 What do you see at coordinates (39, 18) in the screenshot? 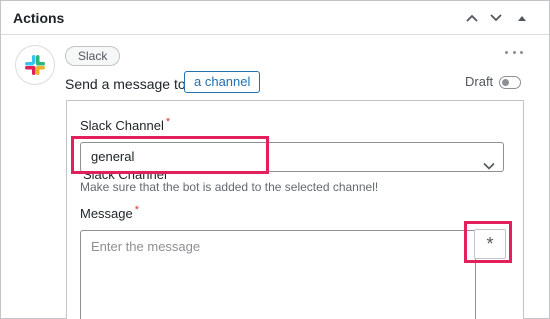
I see `panel-title: Actions` at bounding box center [39, 18].